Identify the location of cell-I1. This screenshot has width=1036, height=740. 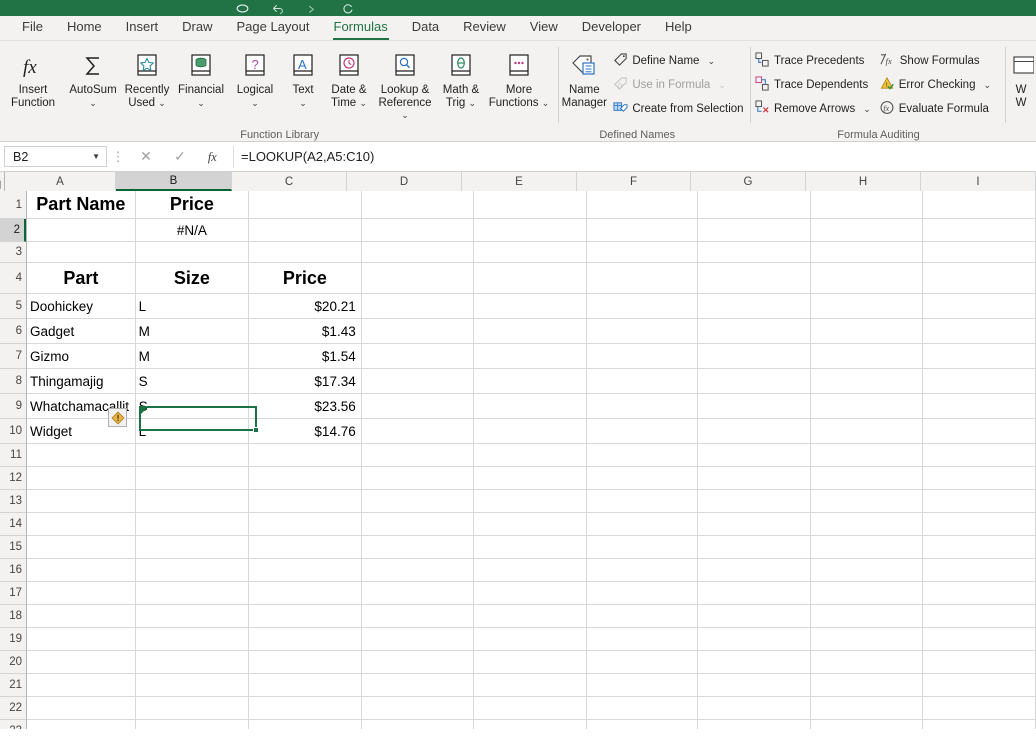
(979, 204).